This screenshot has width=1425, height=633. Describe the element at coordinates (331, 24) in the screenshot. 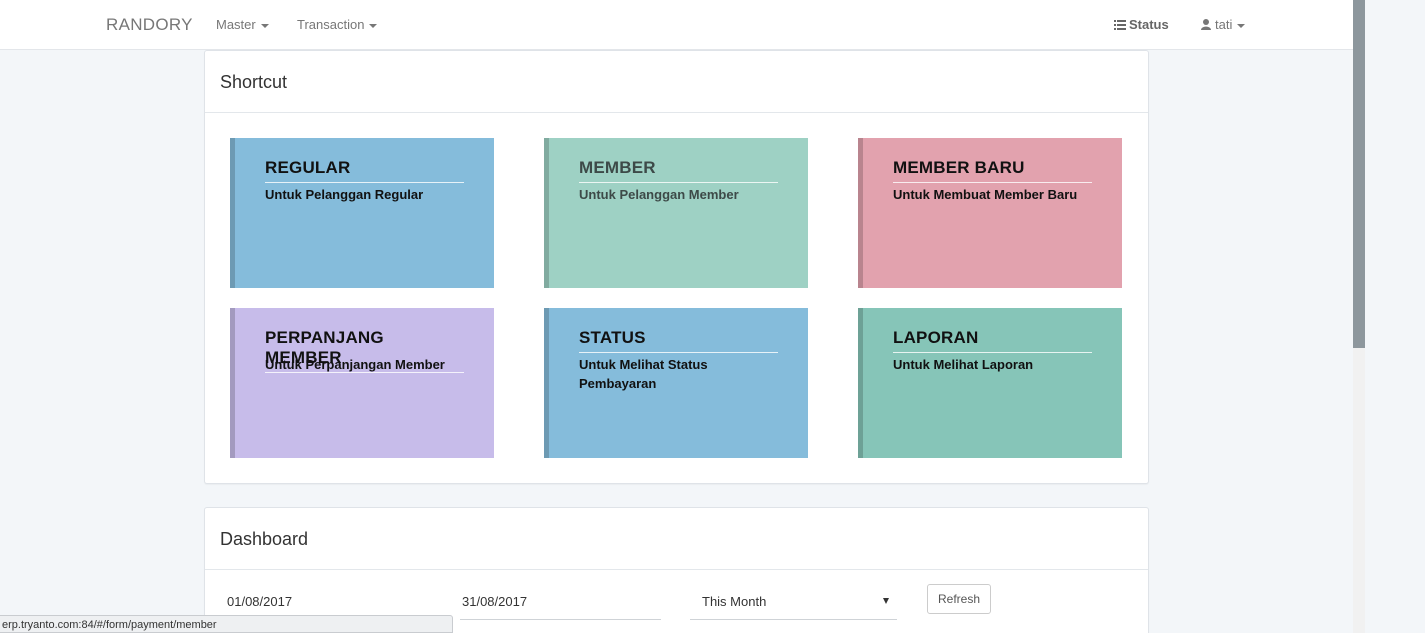

I see `menu-transaction-label: Transaction` at that location.